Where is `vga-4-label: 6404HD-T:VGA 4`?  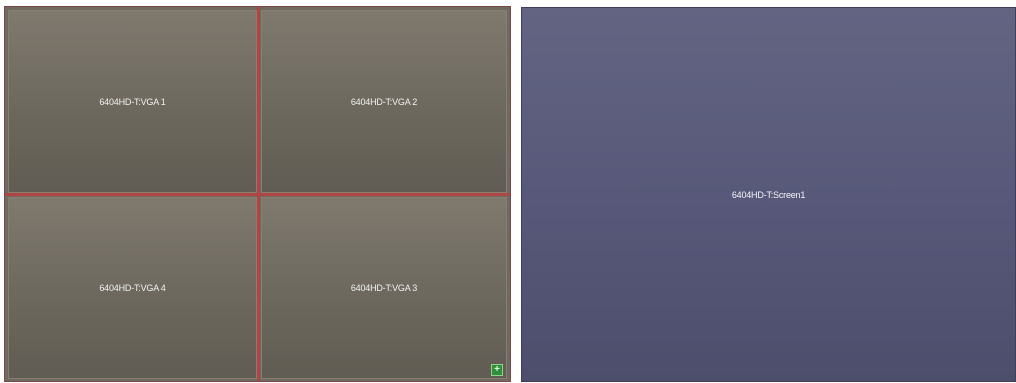 vga-4-label: 6404HD-T:VGA 4 is located at coordinates (132, 288).